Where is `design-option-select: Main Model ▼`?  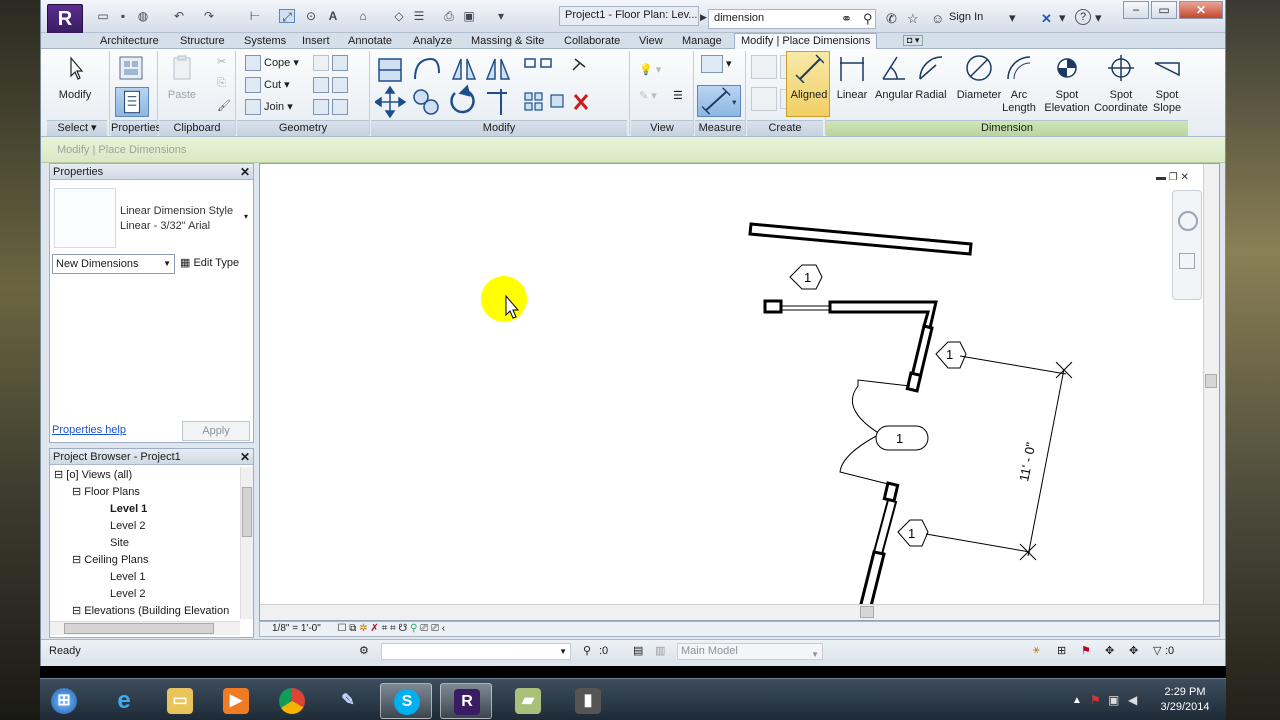
design-option-select: Main Model ▼ is located at coordinates (750, 651).